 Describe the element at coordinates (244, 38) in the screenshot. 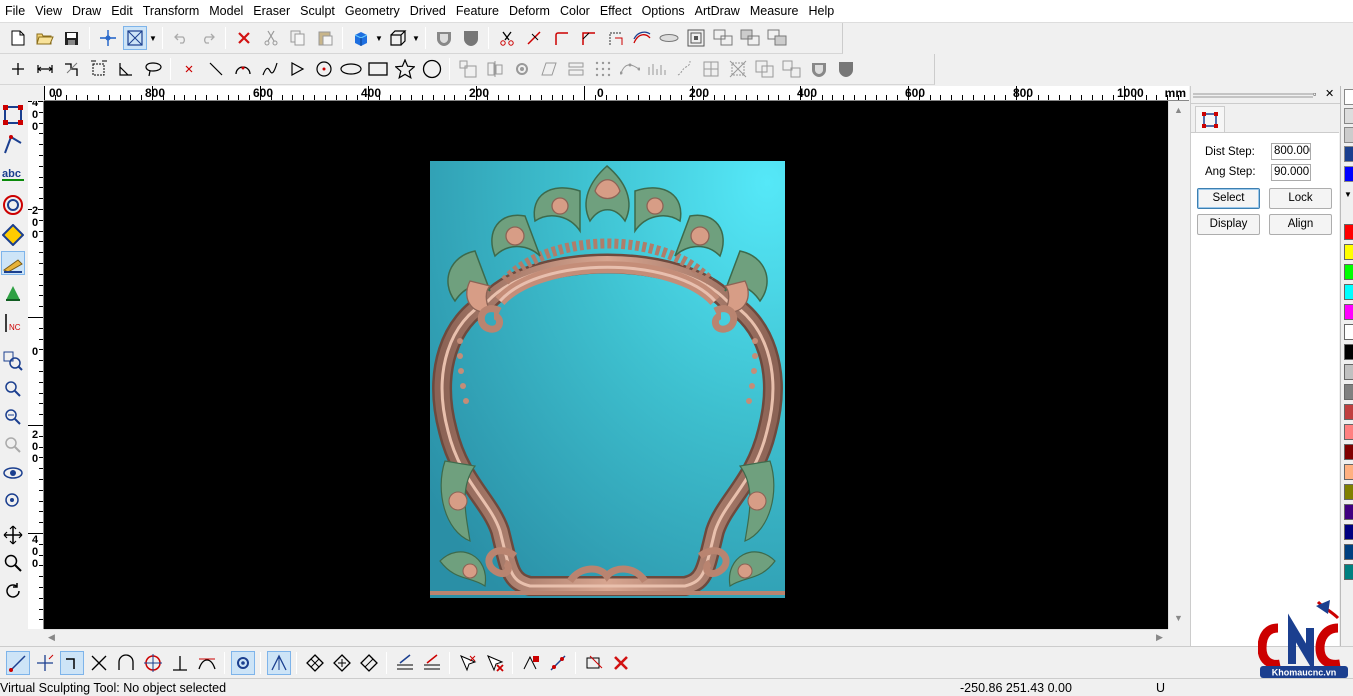

I see `delete-icon` at that location.